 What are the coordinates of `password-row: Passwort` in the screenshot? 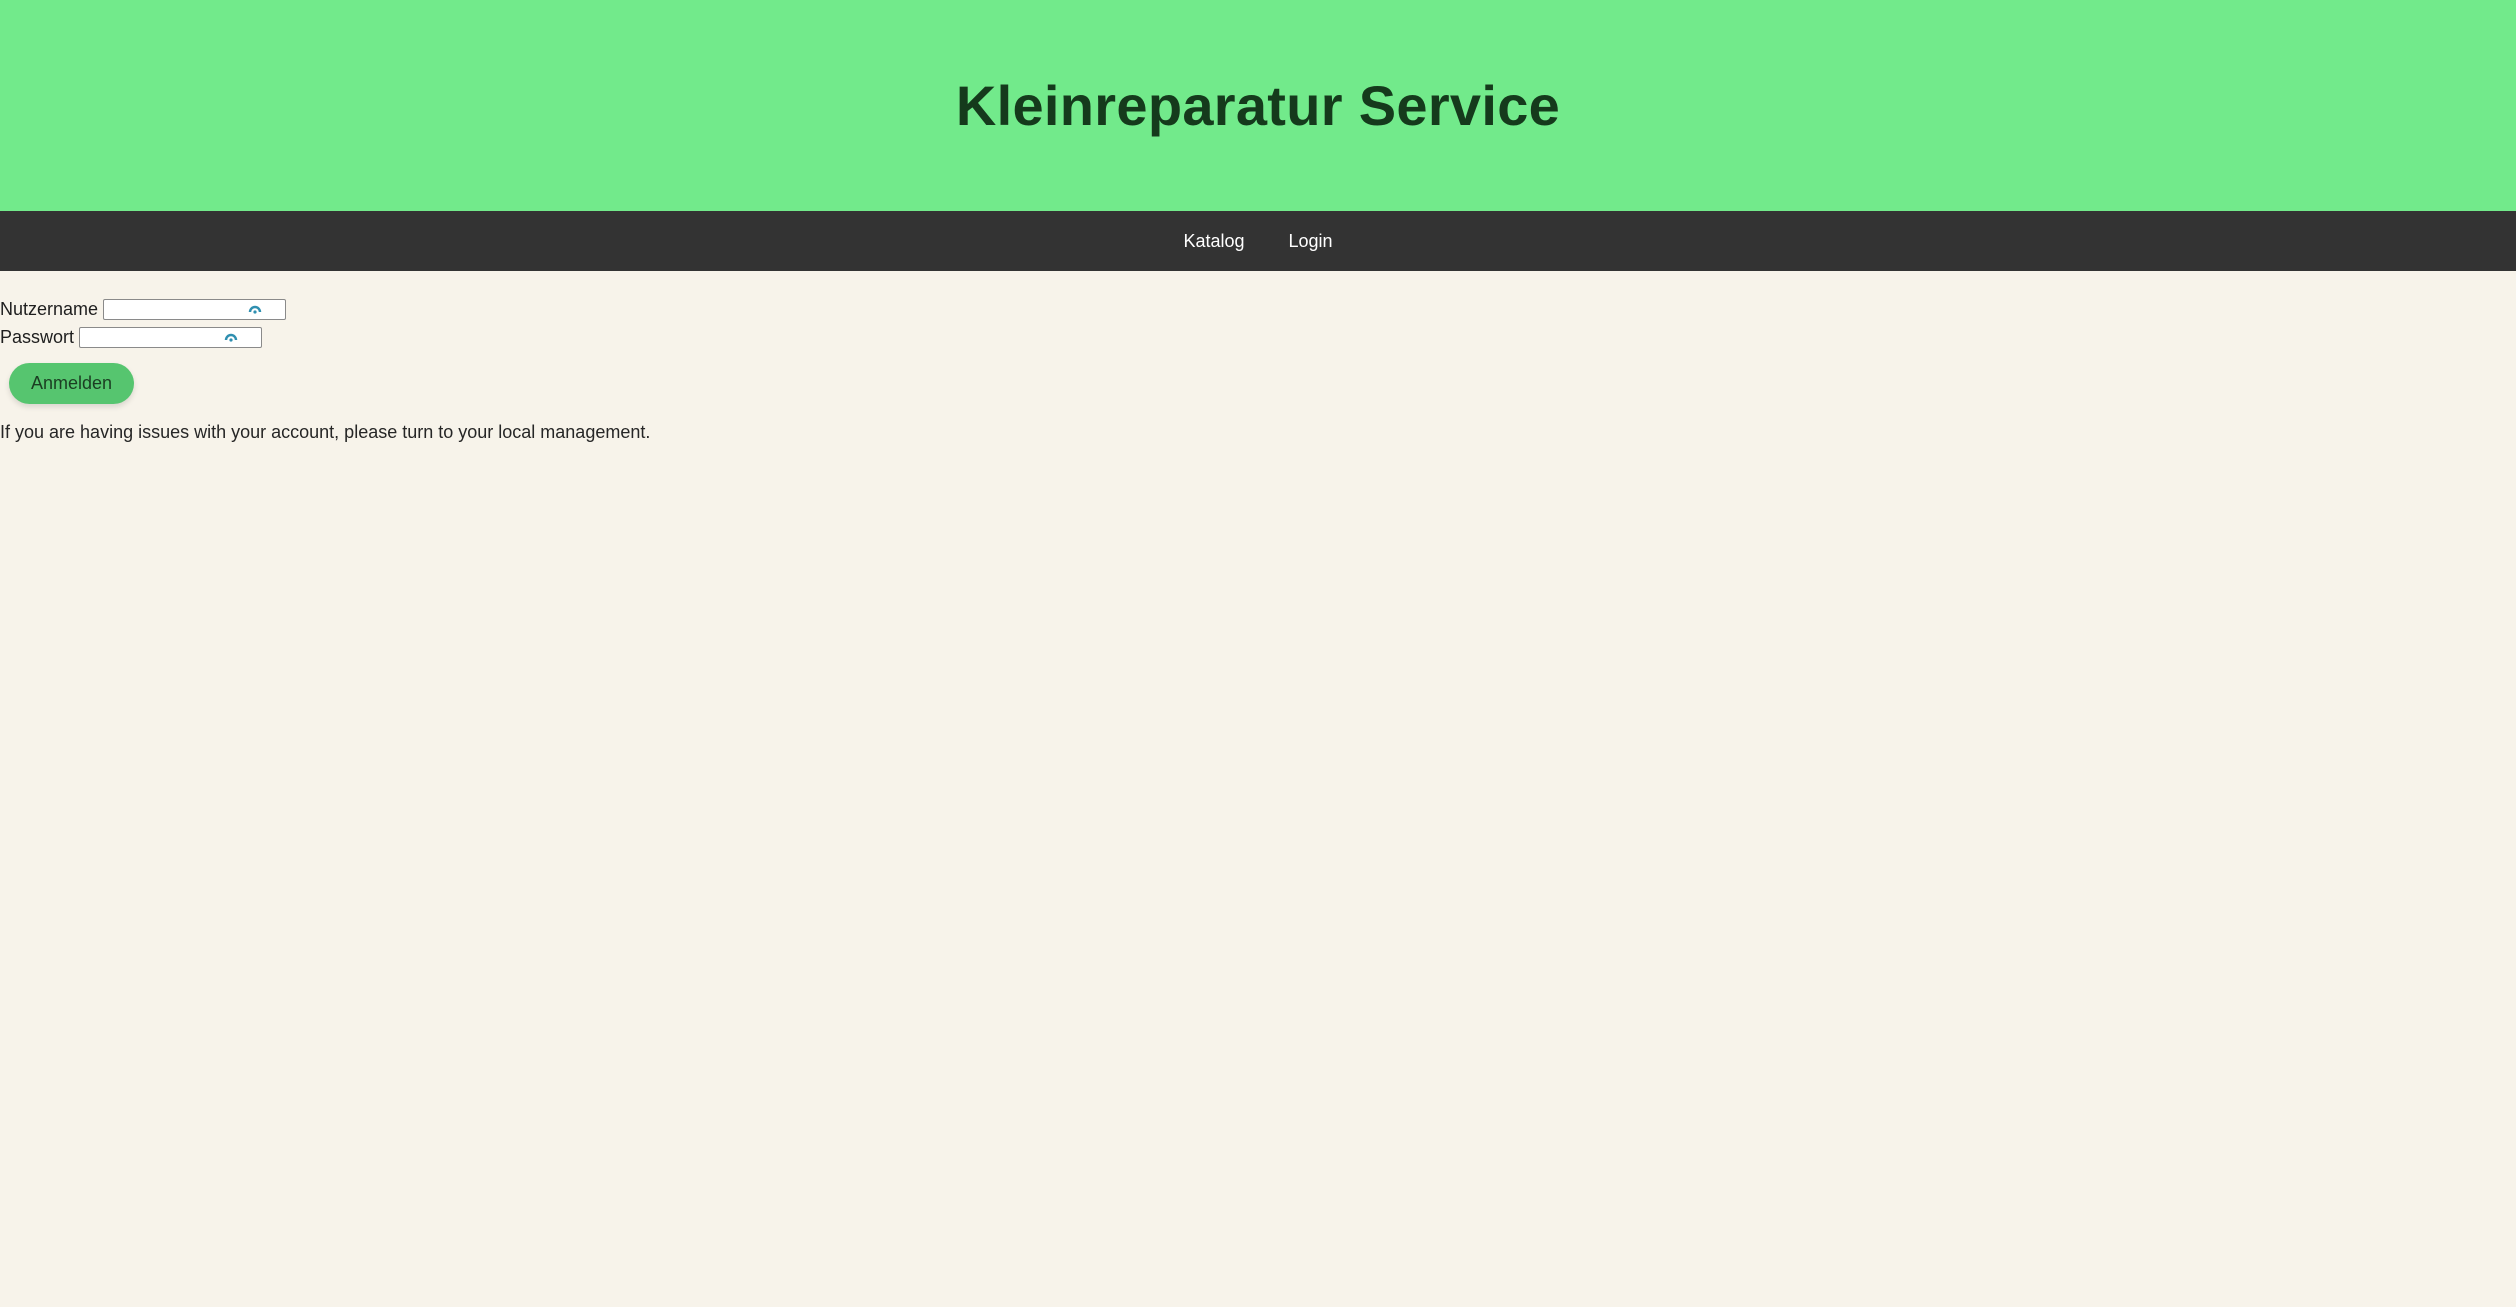 It's located at (1258, 337).